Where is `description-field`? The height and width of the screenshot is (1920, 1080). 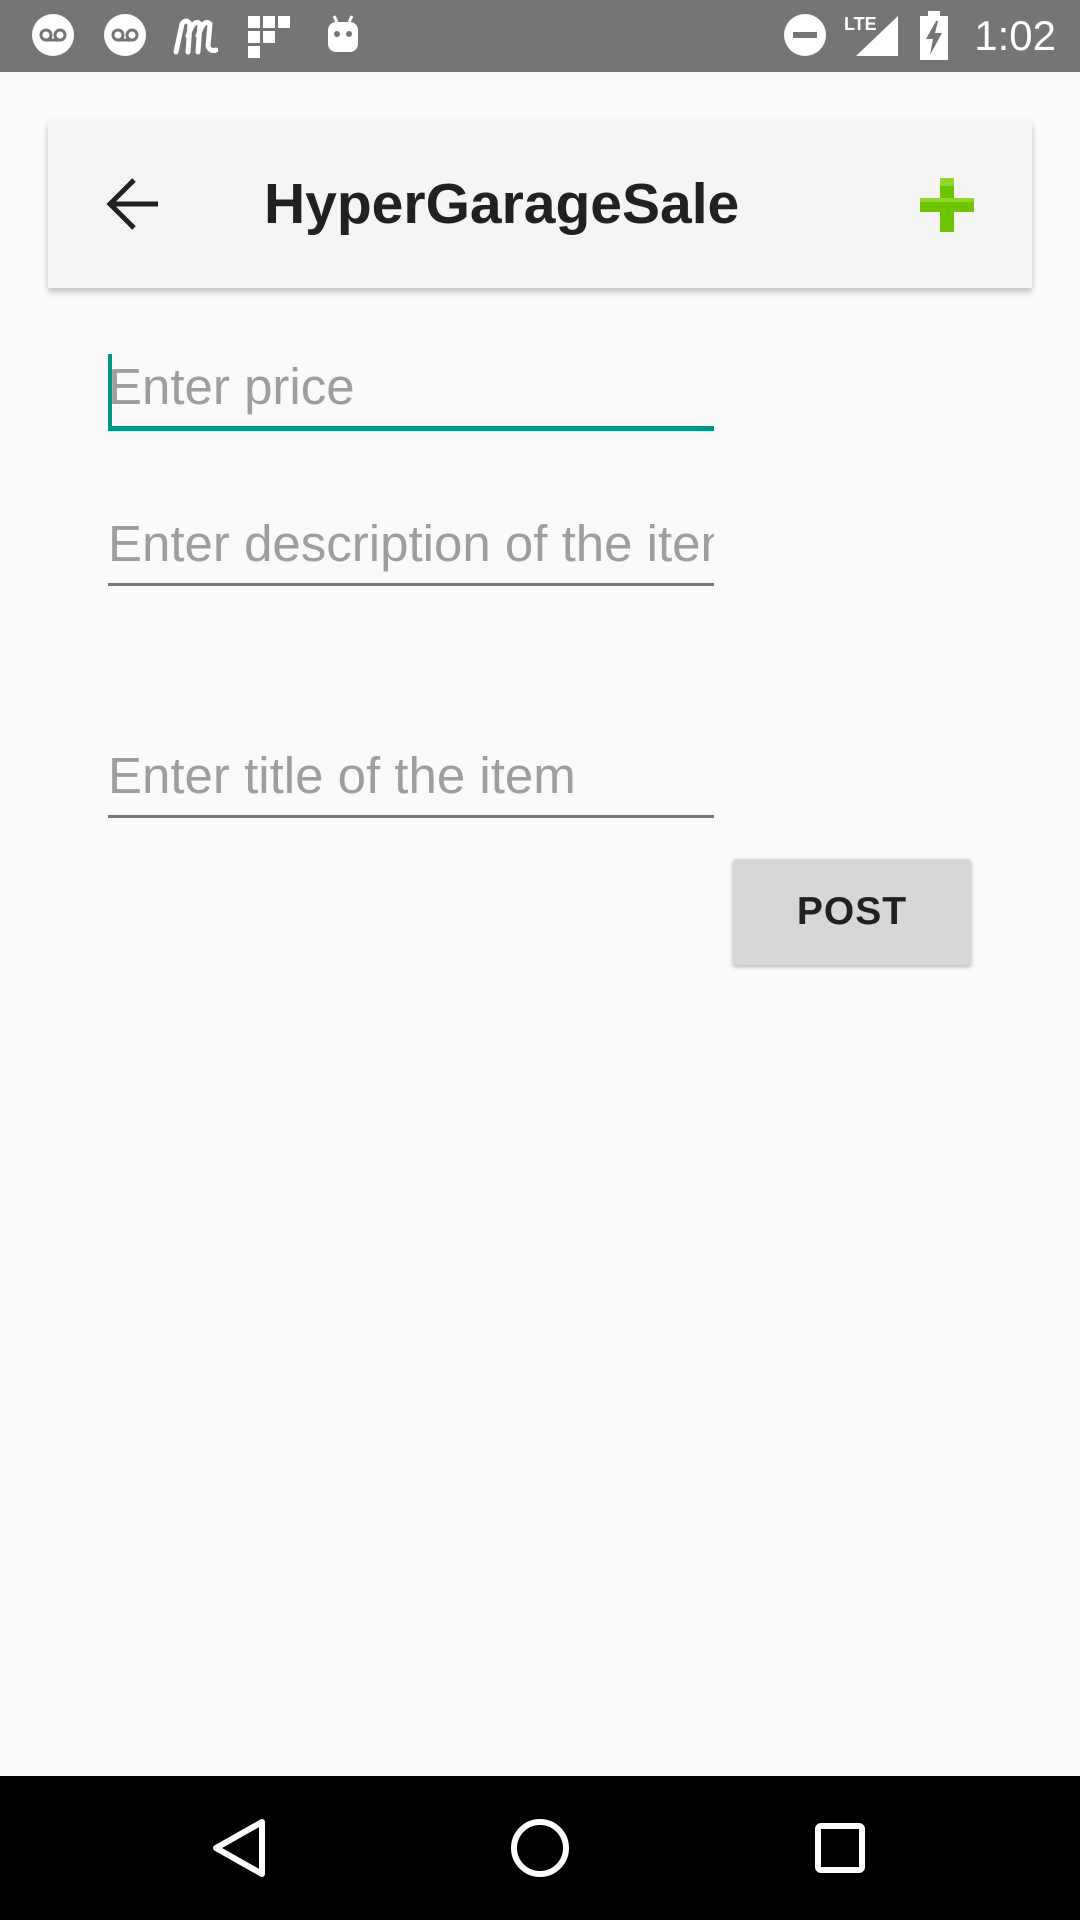
description-field is located at coordinates (411, 544).